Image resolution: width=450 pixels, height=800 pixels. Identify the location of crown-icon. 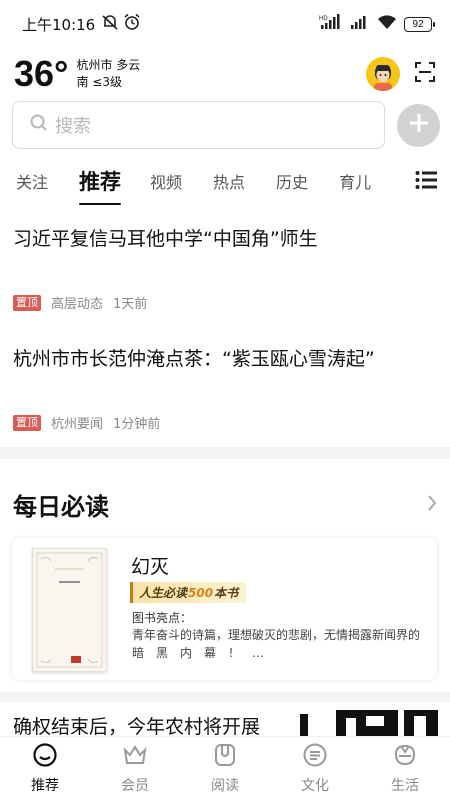
(135, 757).